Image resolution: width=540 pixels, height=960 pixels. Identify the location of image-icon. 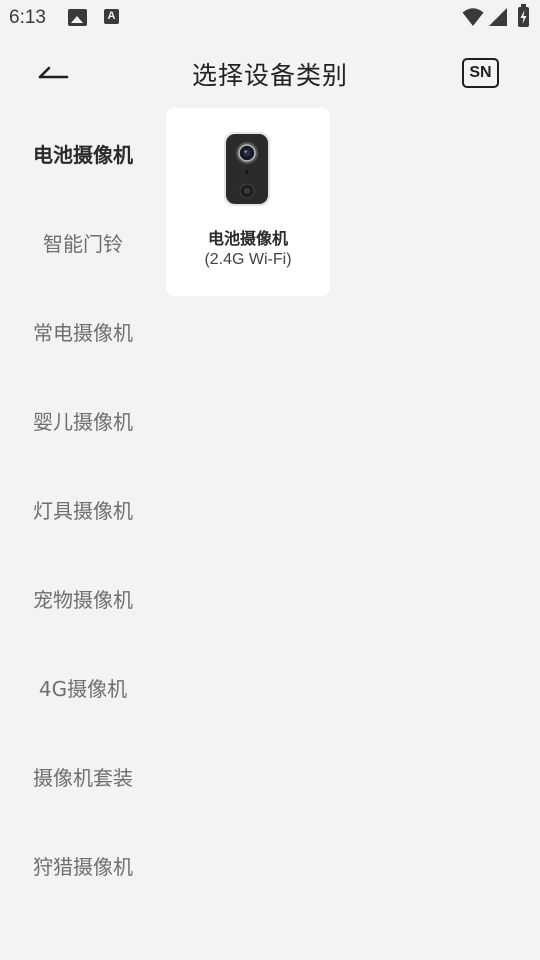
(77, 17).